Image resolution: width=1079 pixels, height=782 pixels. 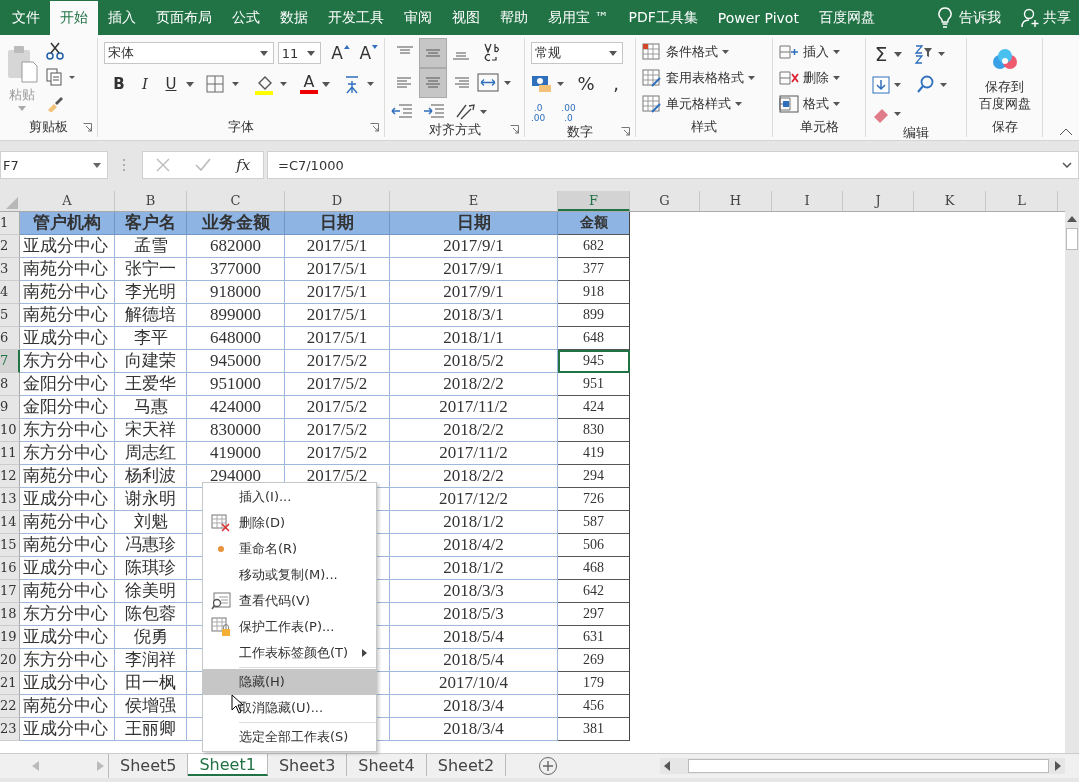 What do you see at coordinates (704, 78) in the screenshot?
I see `styles-button: 套用表格格式` at bounding box center [704, 78].